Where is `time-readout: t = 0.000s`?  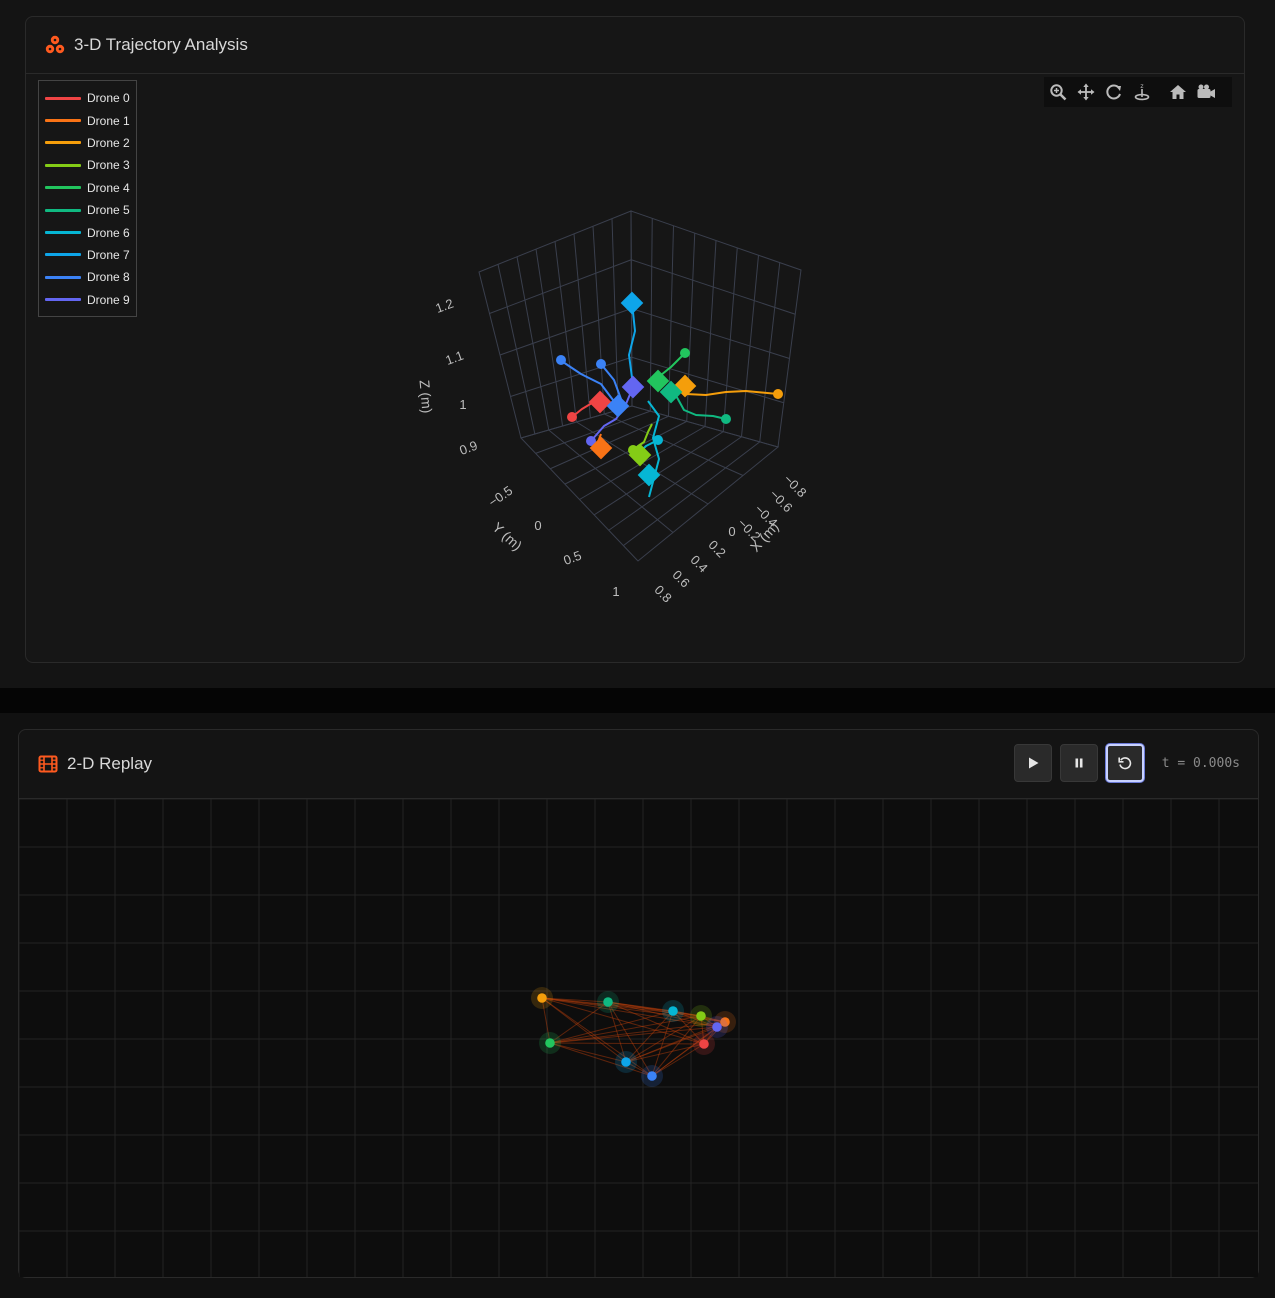 time-readout: t = 0.000s is located at coordinates (1200, 763).